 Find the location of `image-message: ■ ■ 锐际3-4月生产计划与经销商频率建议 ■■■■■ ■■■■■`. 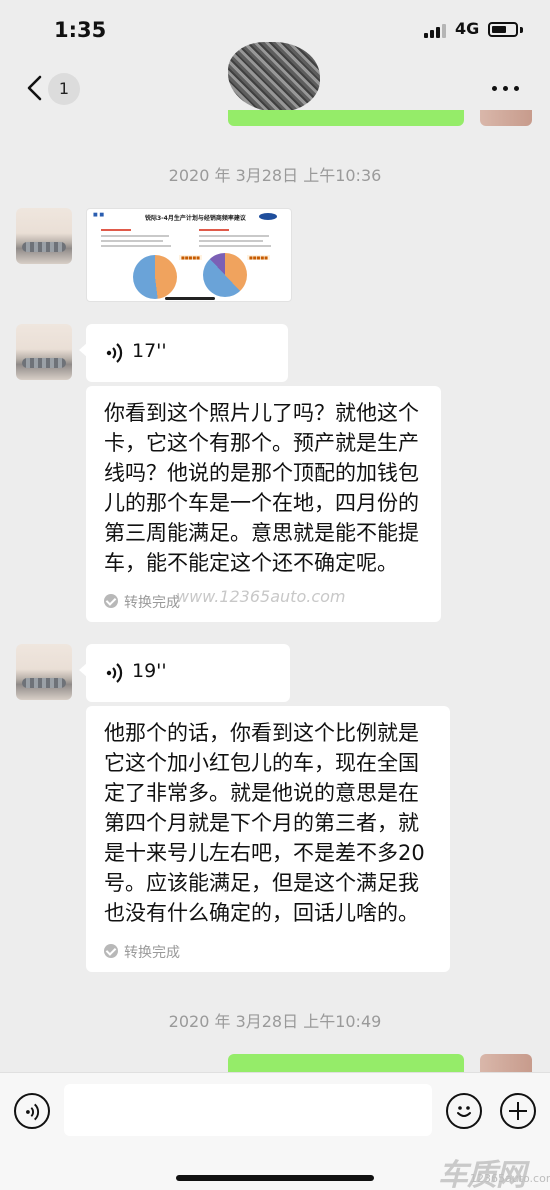

image-message: ■ ■ 锐际3-4月生产计划与经销商频率建议 ■■■■■ ■■■■■ is located at coordinates (189, 255).